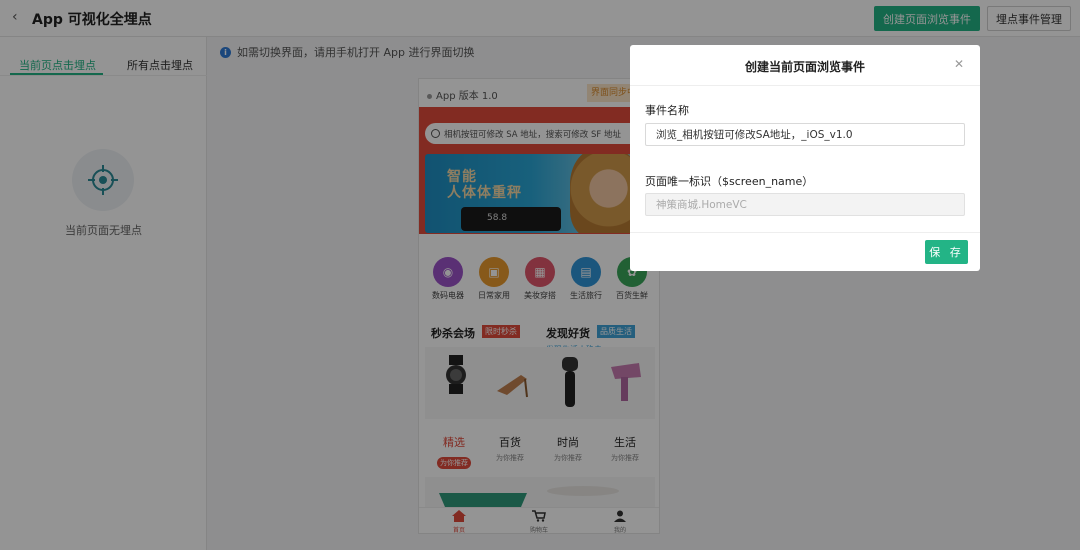 This screenshot has height=550, width=1080. Describe the element at coordinates (805, 232) in the screenshot. I see `dialog-footer-divider` at that location.